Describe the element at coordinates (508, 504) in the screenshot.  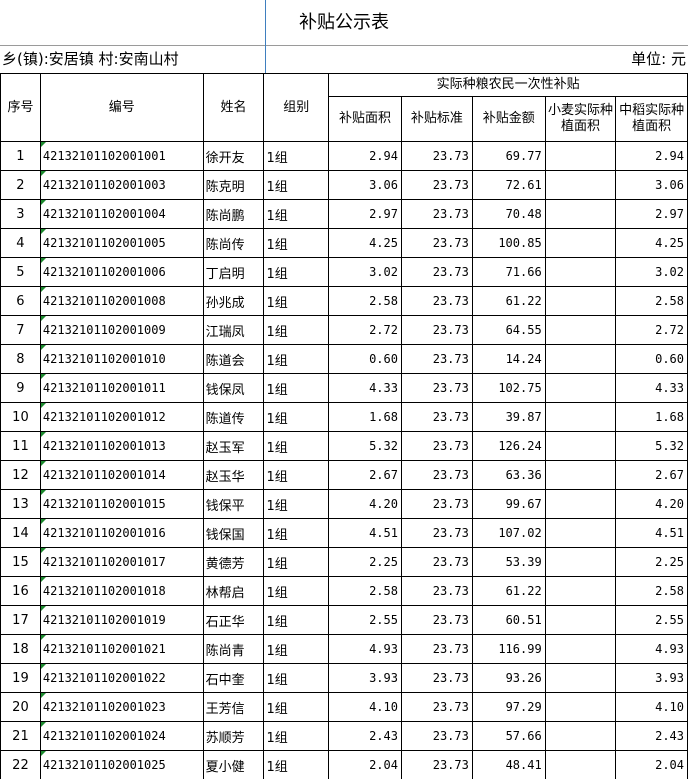
I see `cell-amount: 99.67` at that location.